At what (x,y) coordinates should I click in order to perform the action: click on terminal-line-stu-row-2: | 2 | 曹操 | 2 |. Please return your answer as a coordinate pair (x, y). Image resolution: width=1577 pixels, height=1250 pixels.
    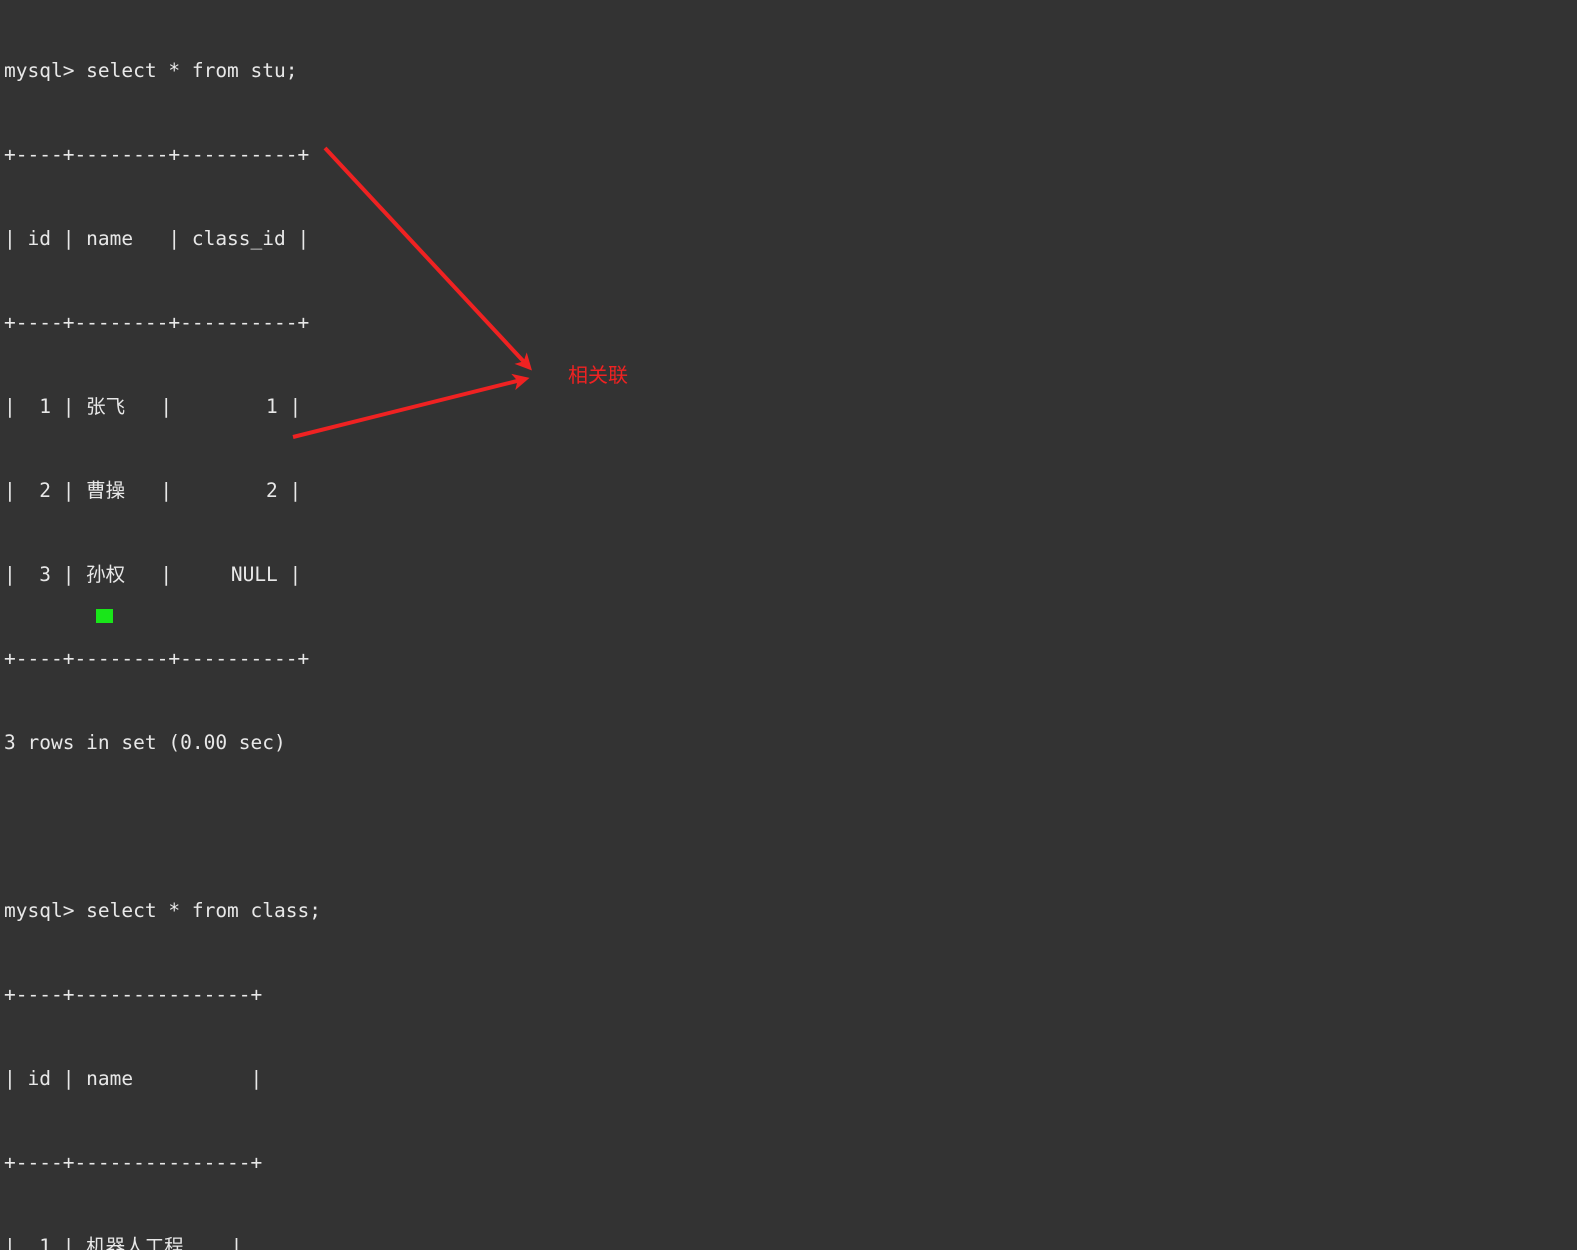
    Looking at the image, I should click on (153, 490).